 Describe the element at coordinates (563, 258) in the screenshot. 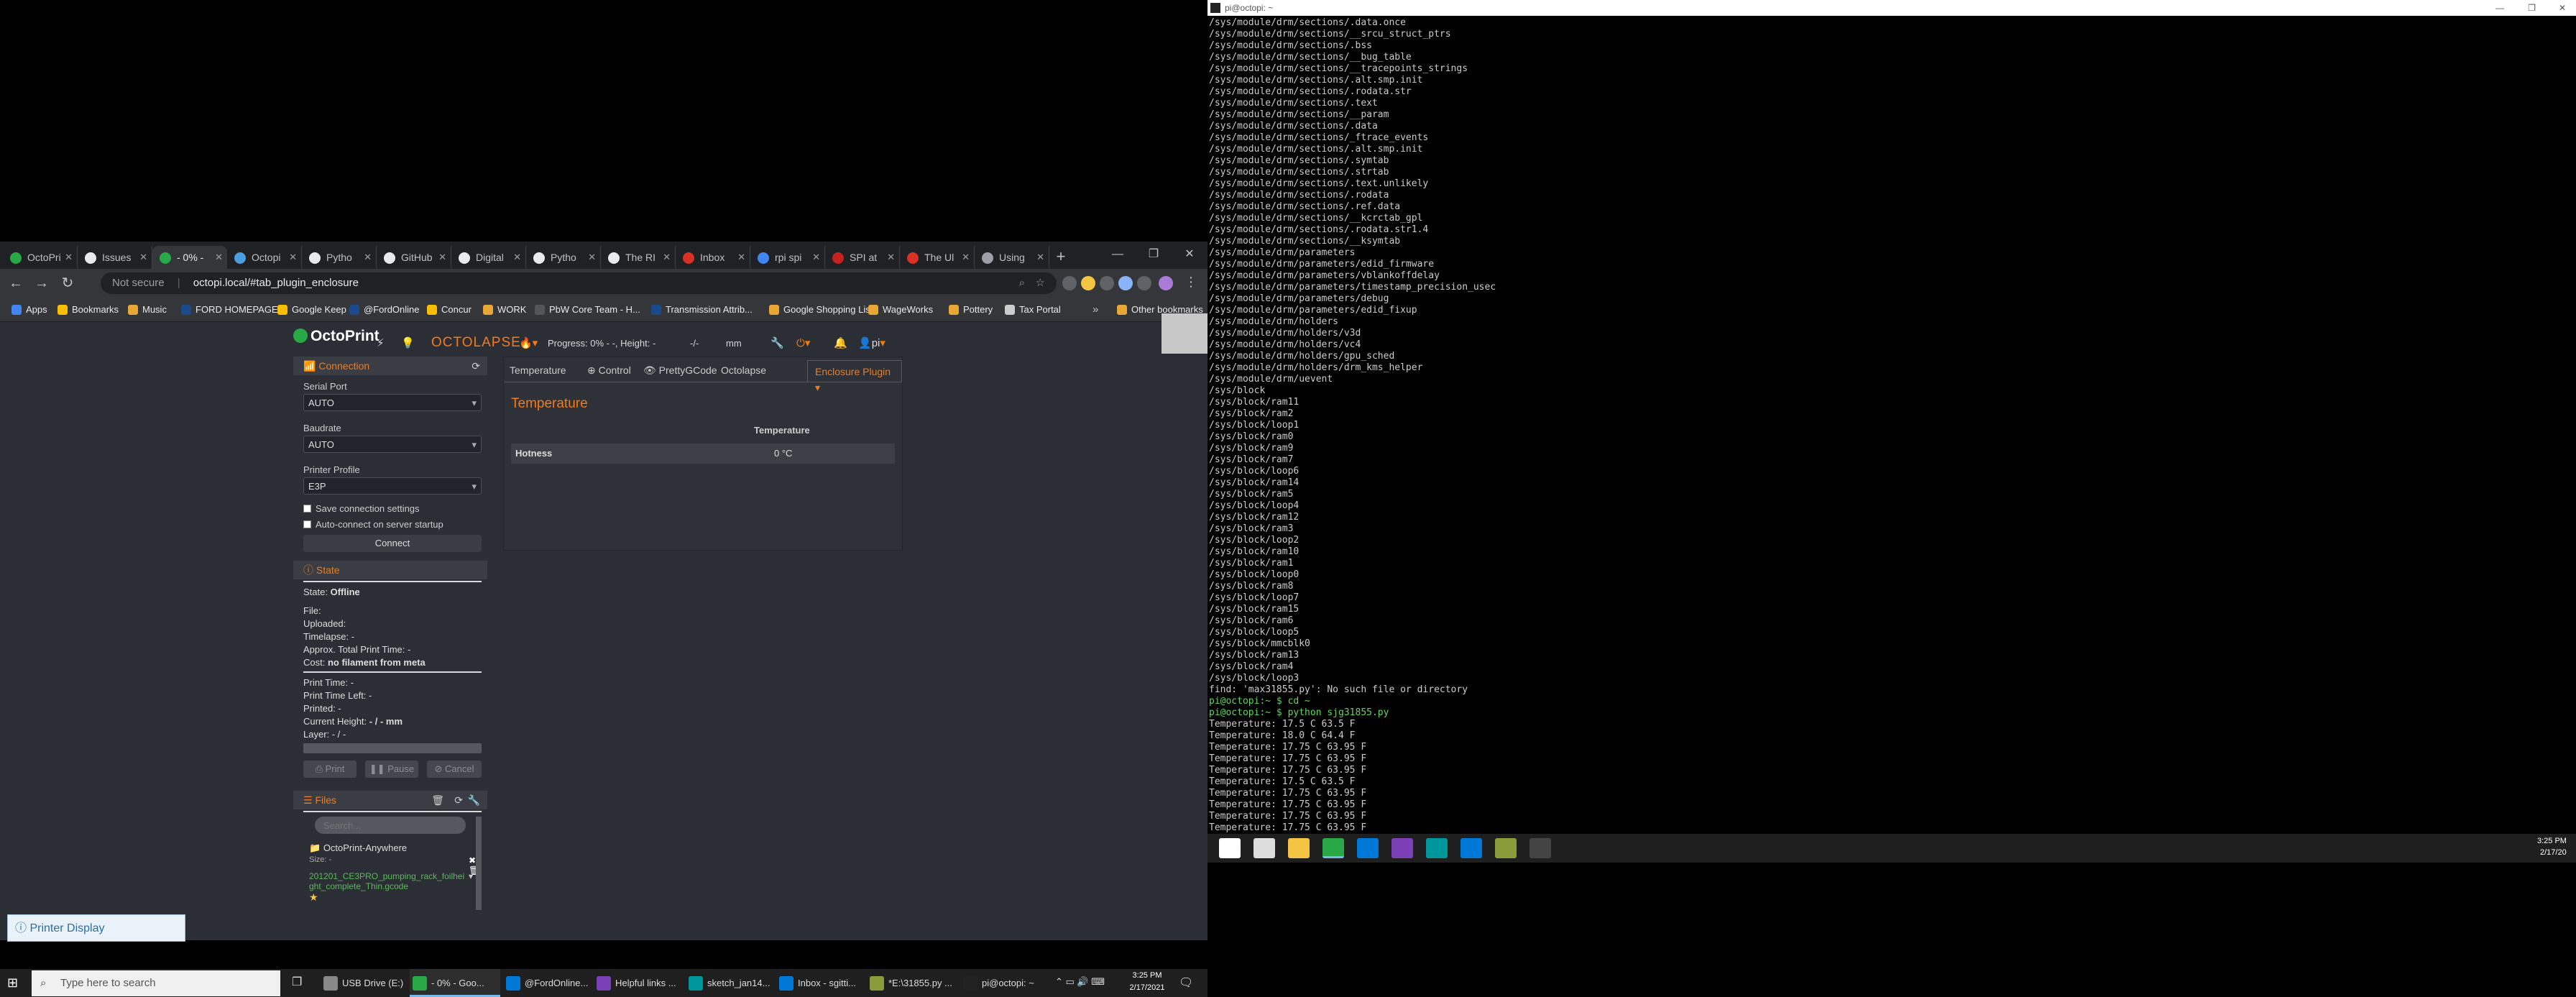

I see `tab-7: Pytho ✕` at that location.